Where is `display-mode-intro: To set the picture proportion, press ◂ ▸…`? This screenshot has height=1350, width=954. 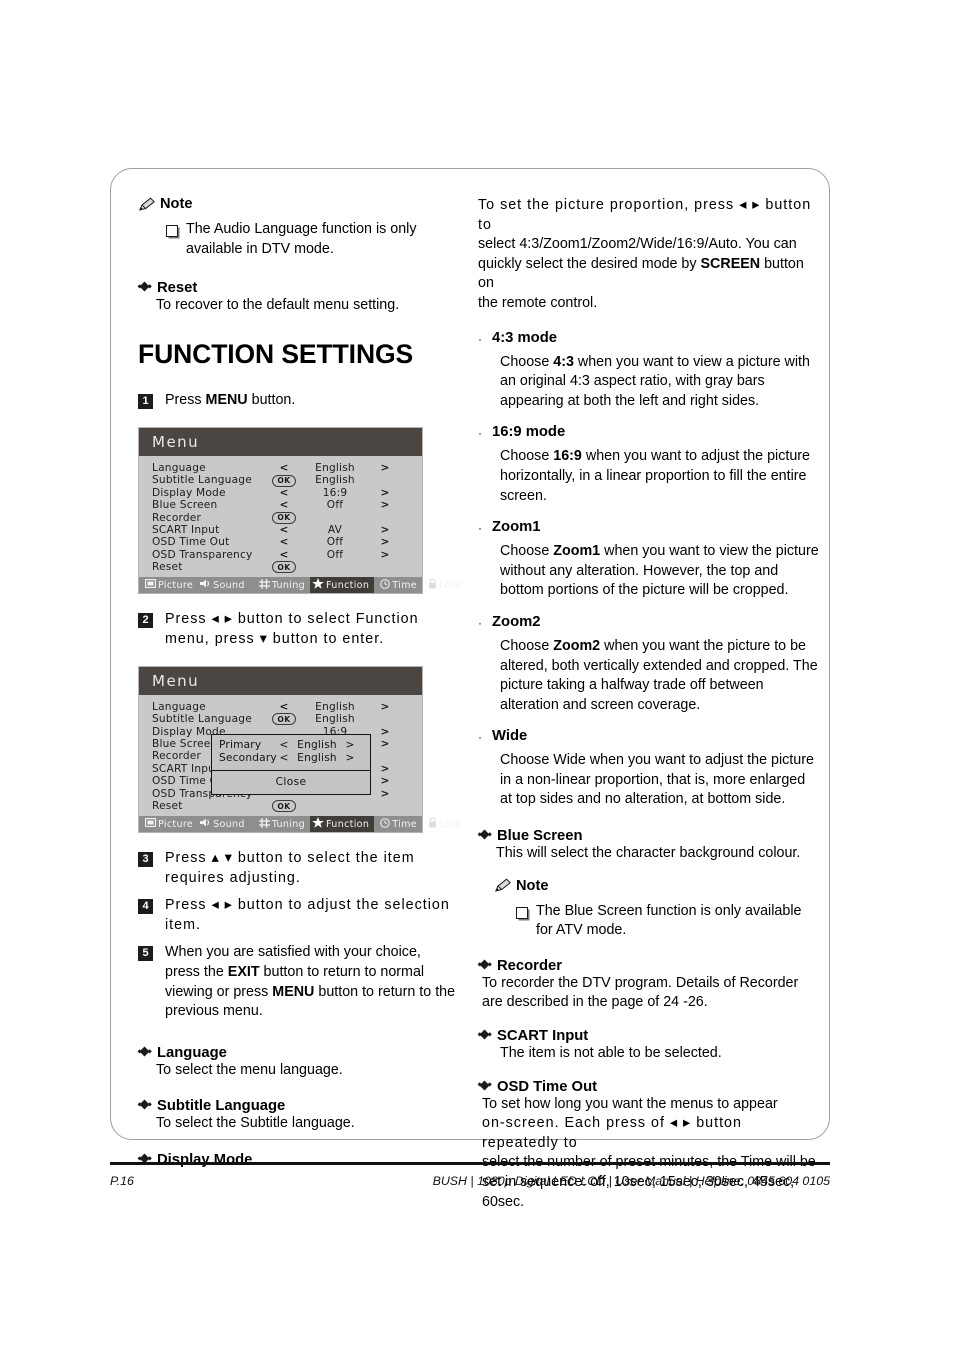
display-mode-intro: To set the picture proportion, press ◂ ▸… is located at coordinates (645, 254).